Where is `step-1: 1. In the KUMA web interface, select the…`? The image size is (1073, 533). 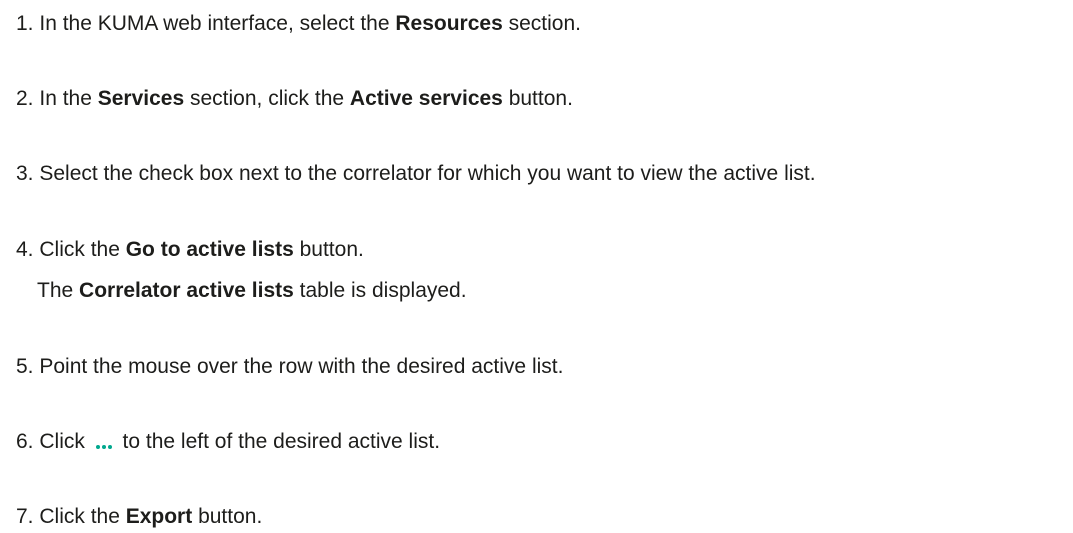
step-1: 1. In the KUMA web interface, select the… is located at coordinates (298, 23).